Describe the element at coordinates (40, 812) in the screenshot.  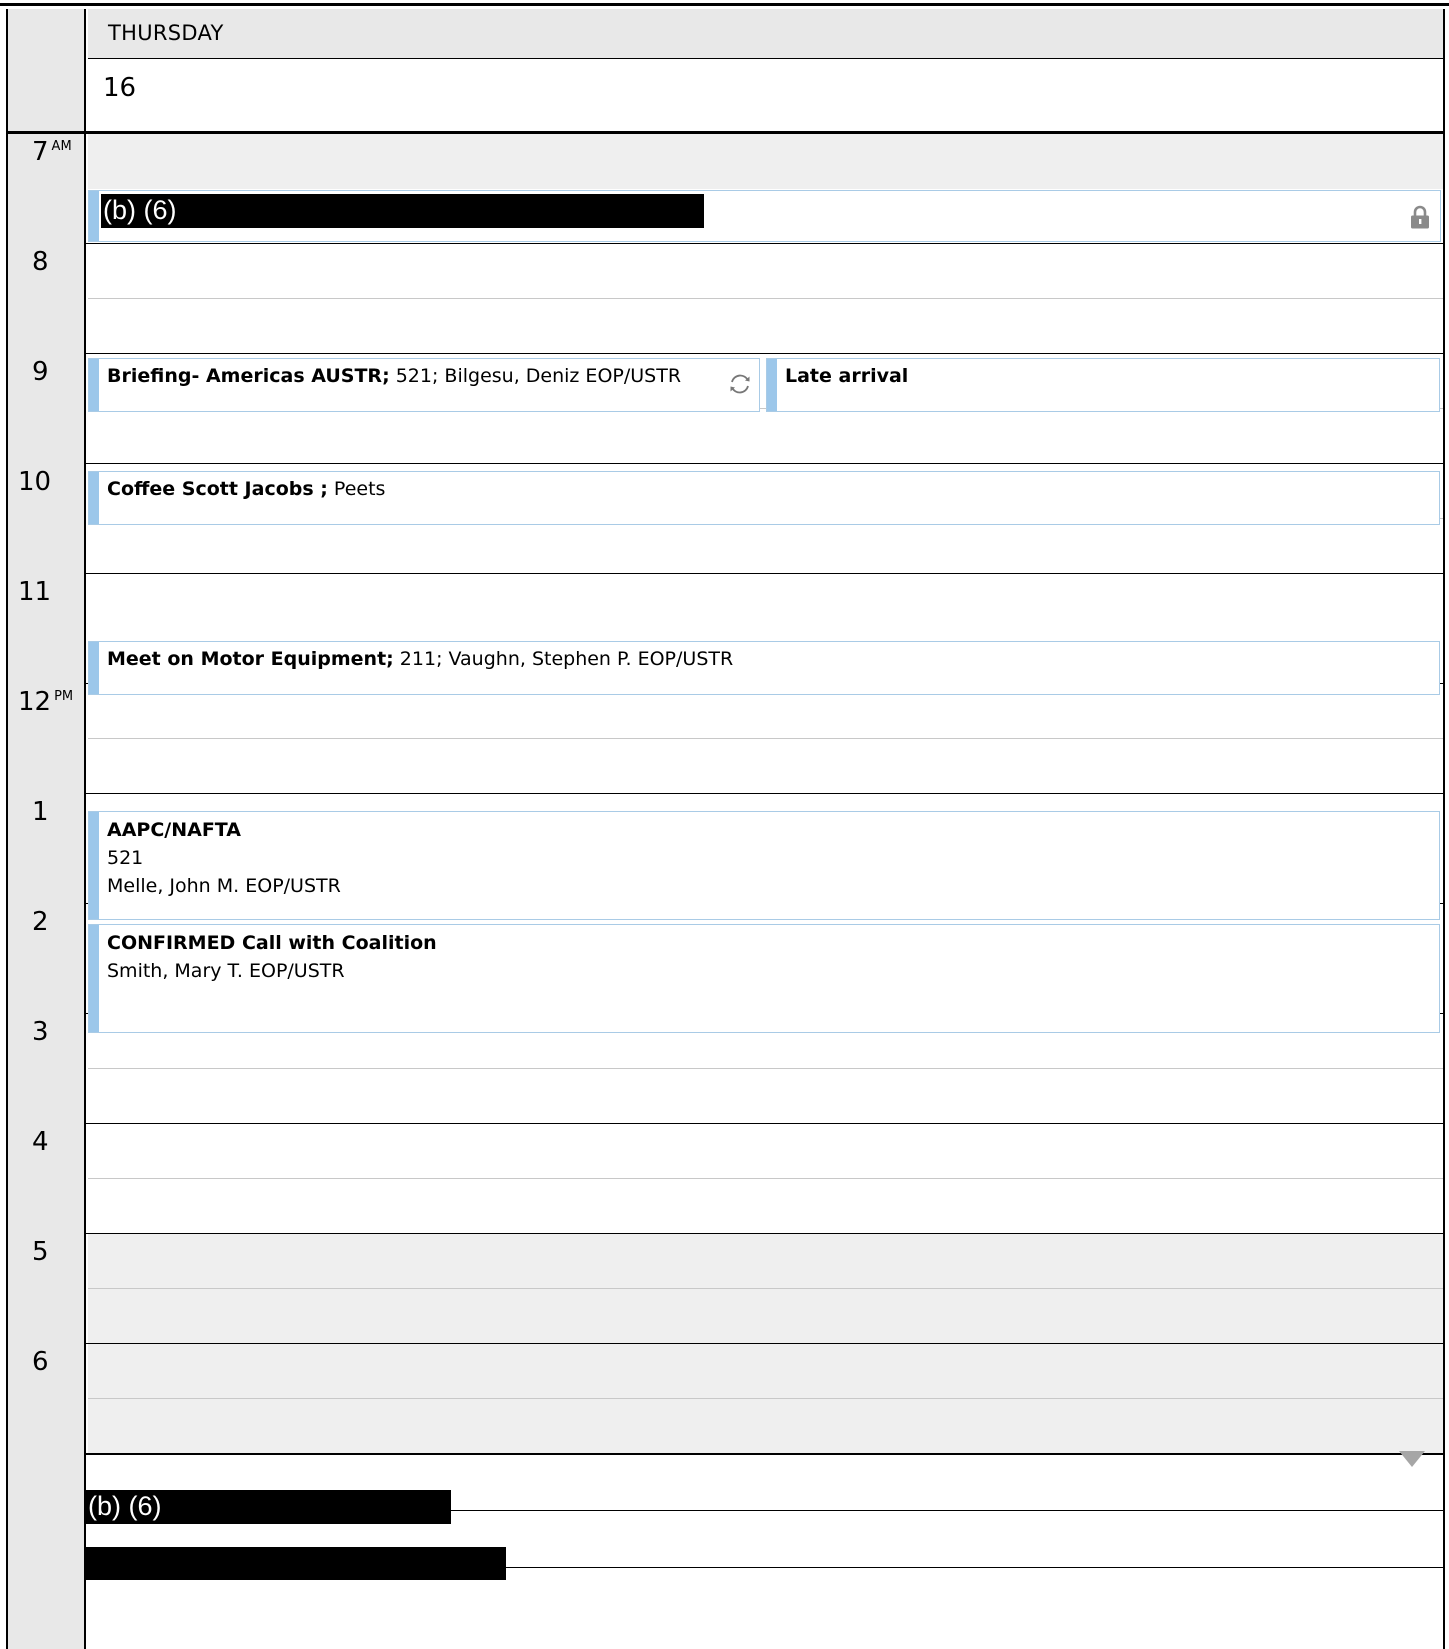
I see `hour-label-1: 1` at that location.